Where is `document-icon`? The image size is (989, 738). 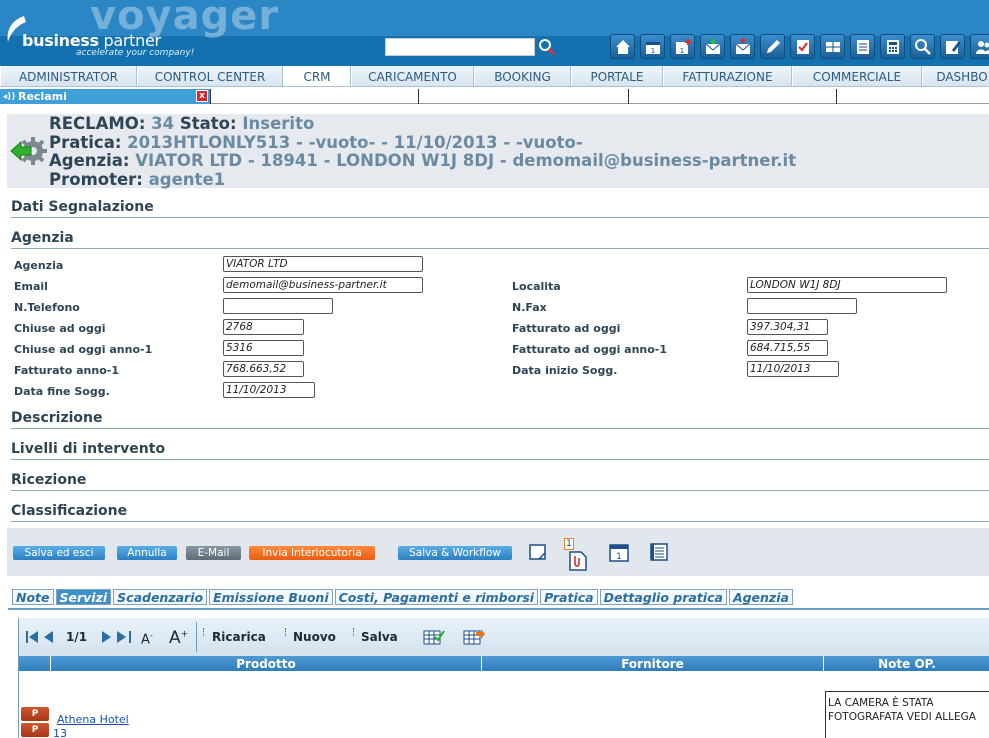 document-icon is located at coordinates (862, 46).